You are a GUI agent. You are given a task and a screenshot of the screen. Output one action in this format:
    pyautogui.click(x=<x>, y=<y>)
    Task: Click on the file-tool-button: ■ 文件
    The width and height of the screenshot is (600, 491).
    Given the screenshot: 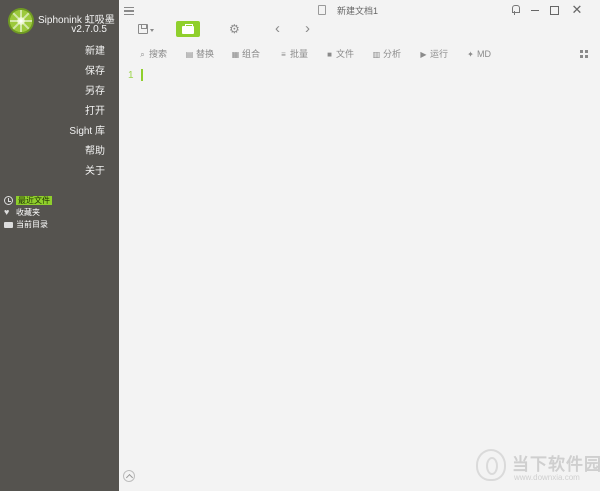 What is the action you would take?
    pyautogui.click(x=339, y=55)
    